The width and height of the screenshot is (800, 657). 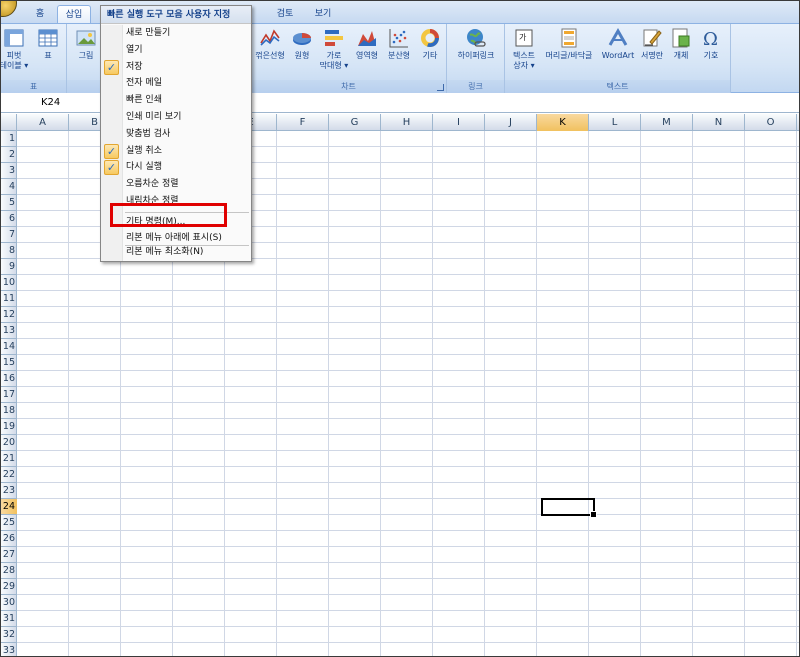 What do you see at coordinates (303, 122) in the screenshot?
I see `column-header-f: F` at bounding box center [303, 122].